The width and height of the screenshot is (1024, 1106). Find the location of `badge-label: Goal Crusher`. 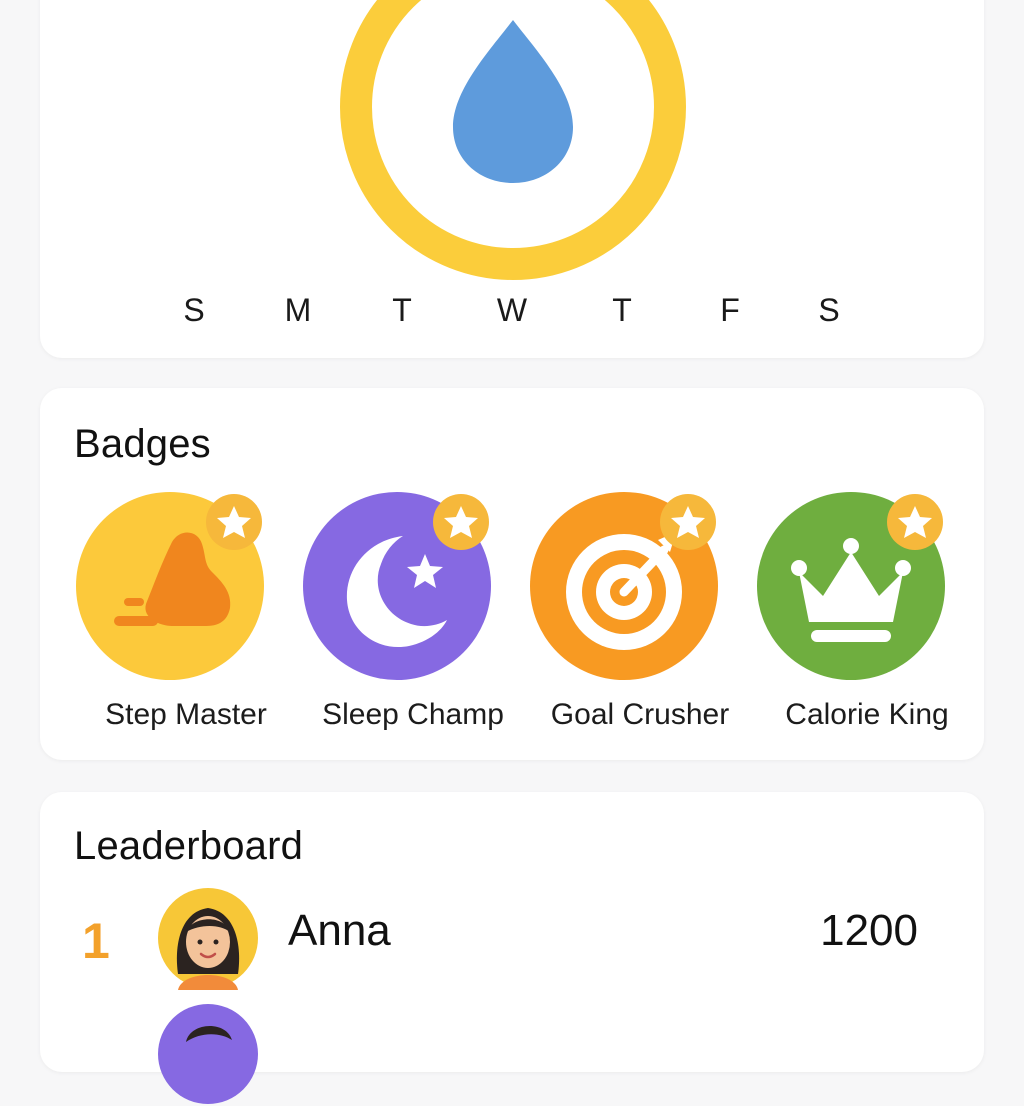

badge-label: Goal Crusher is located at coordinates (640, 714).